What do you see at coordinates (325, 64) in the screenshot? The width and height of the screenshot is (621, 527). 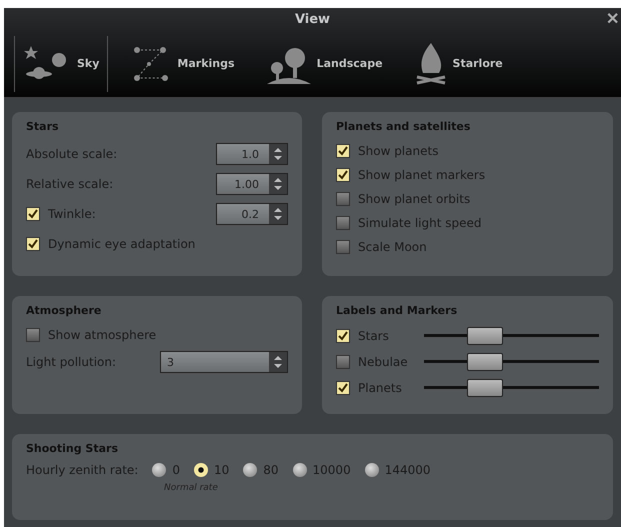 I see `tab: Landscape` at bounding box center [325, 64].